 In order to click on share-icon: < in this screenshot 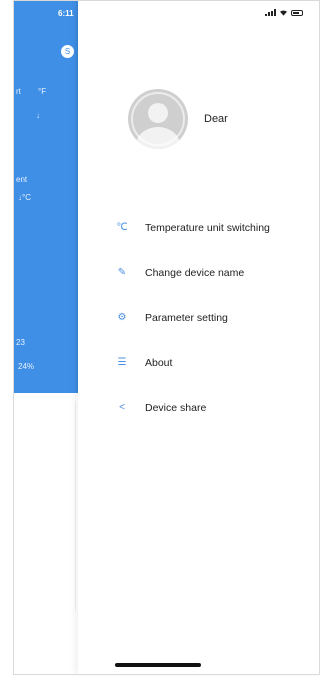, I will do `click(122, 407)`.